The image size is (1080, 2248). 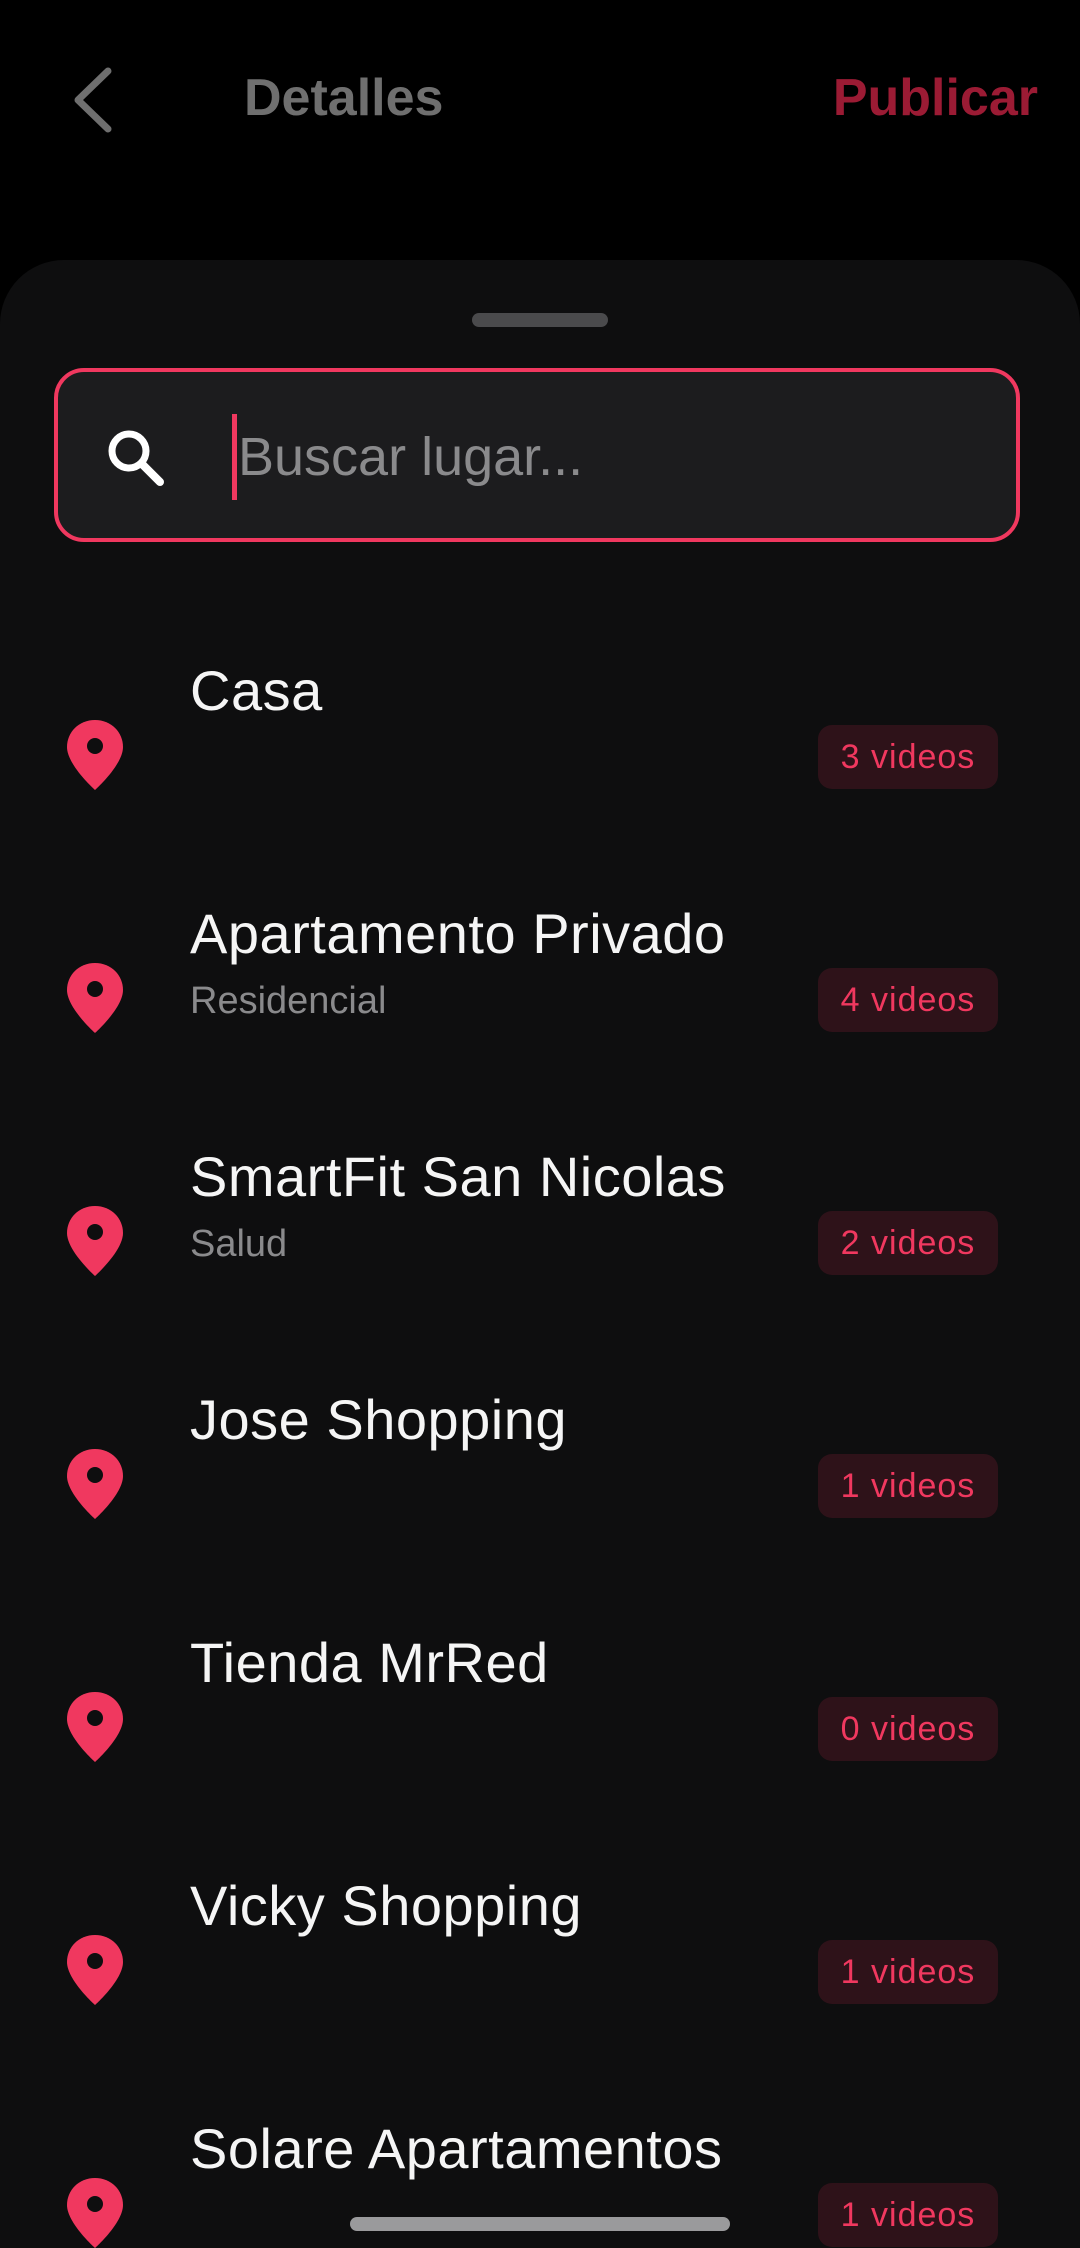 What do you see at coordinates (386, 1905) in the screenshot?
I see `place-name: Vicky Shopping` at bounding box center [386, 1905].